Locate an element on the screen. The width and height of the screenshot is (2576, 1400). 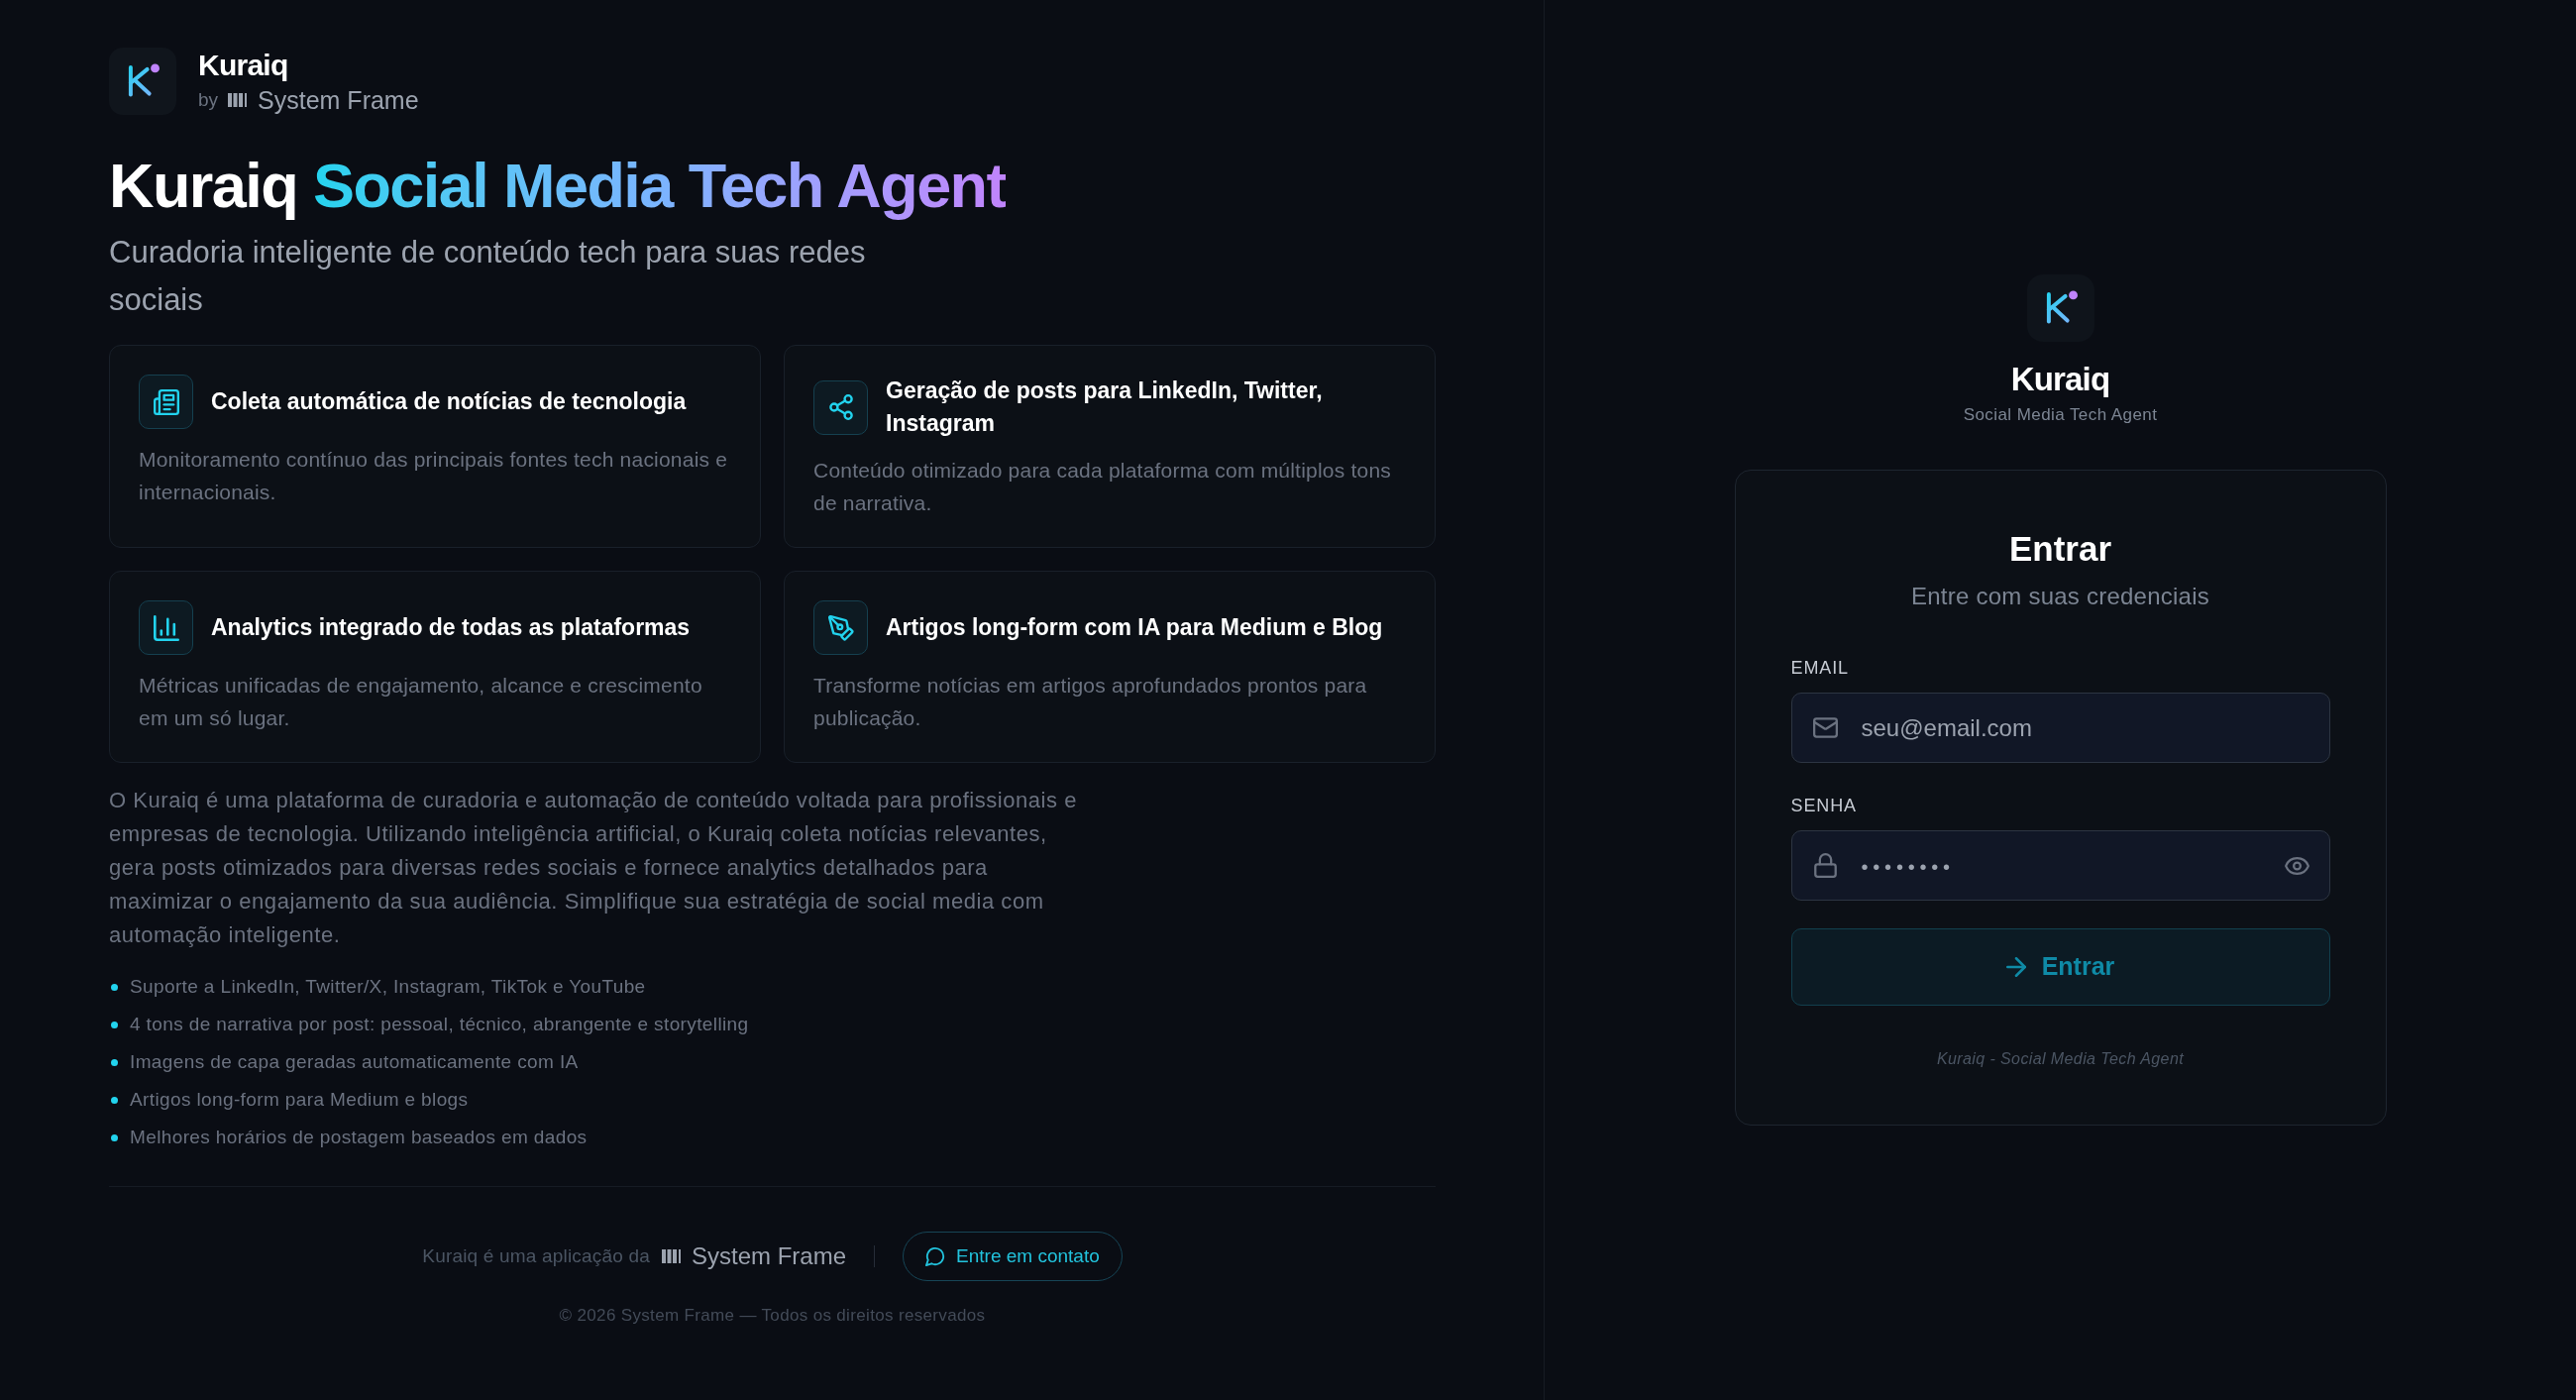
submit-button: Entrar is located at coordinates (2060, 967).